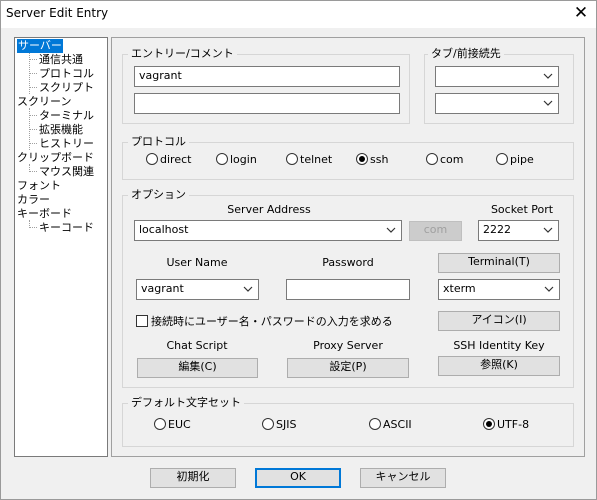  What do you see at coordinates (158, 195) in the screenshot?
I see `options-group-label: オプション` at bounding box center [158, 195].